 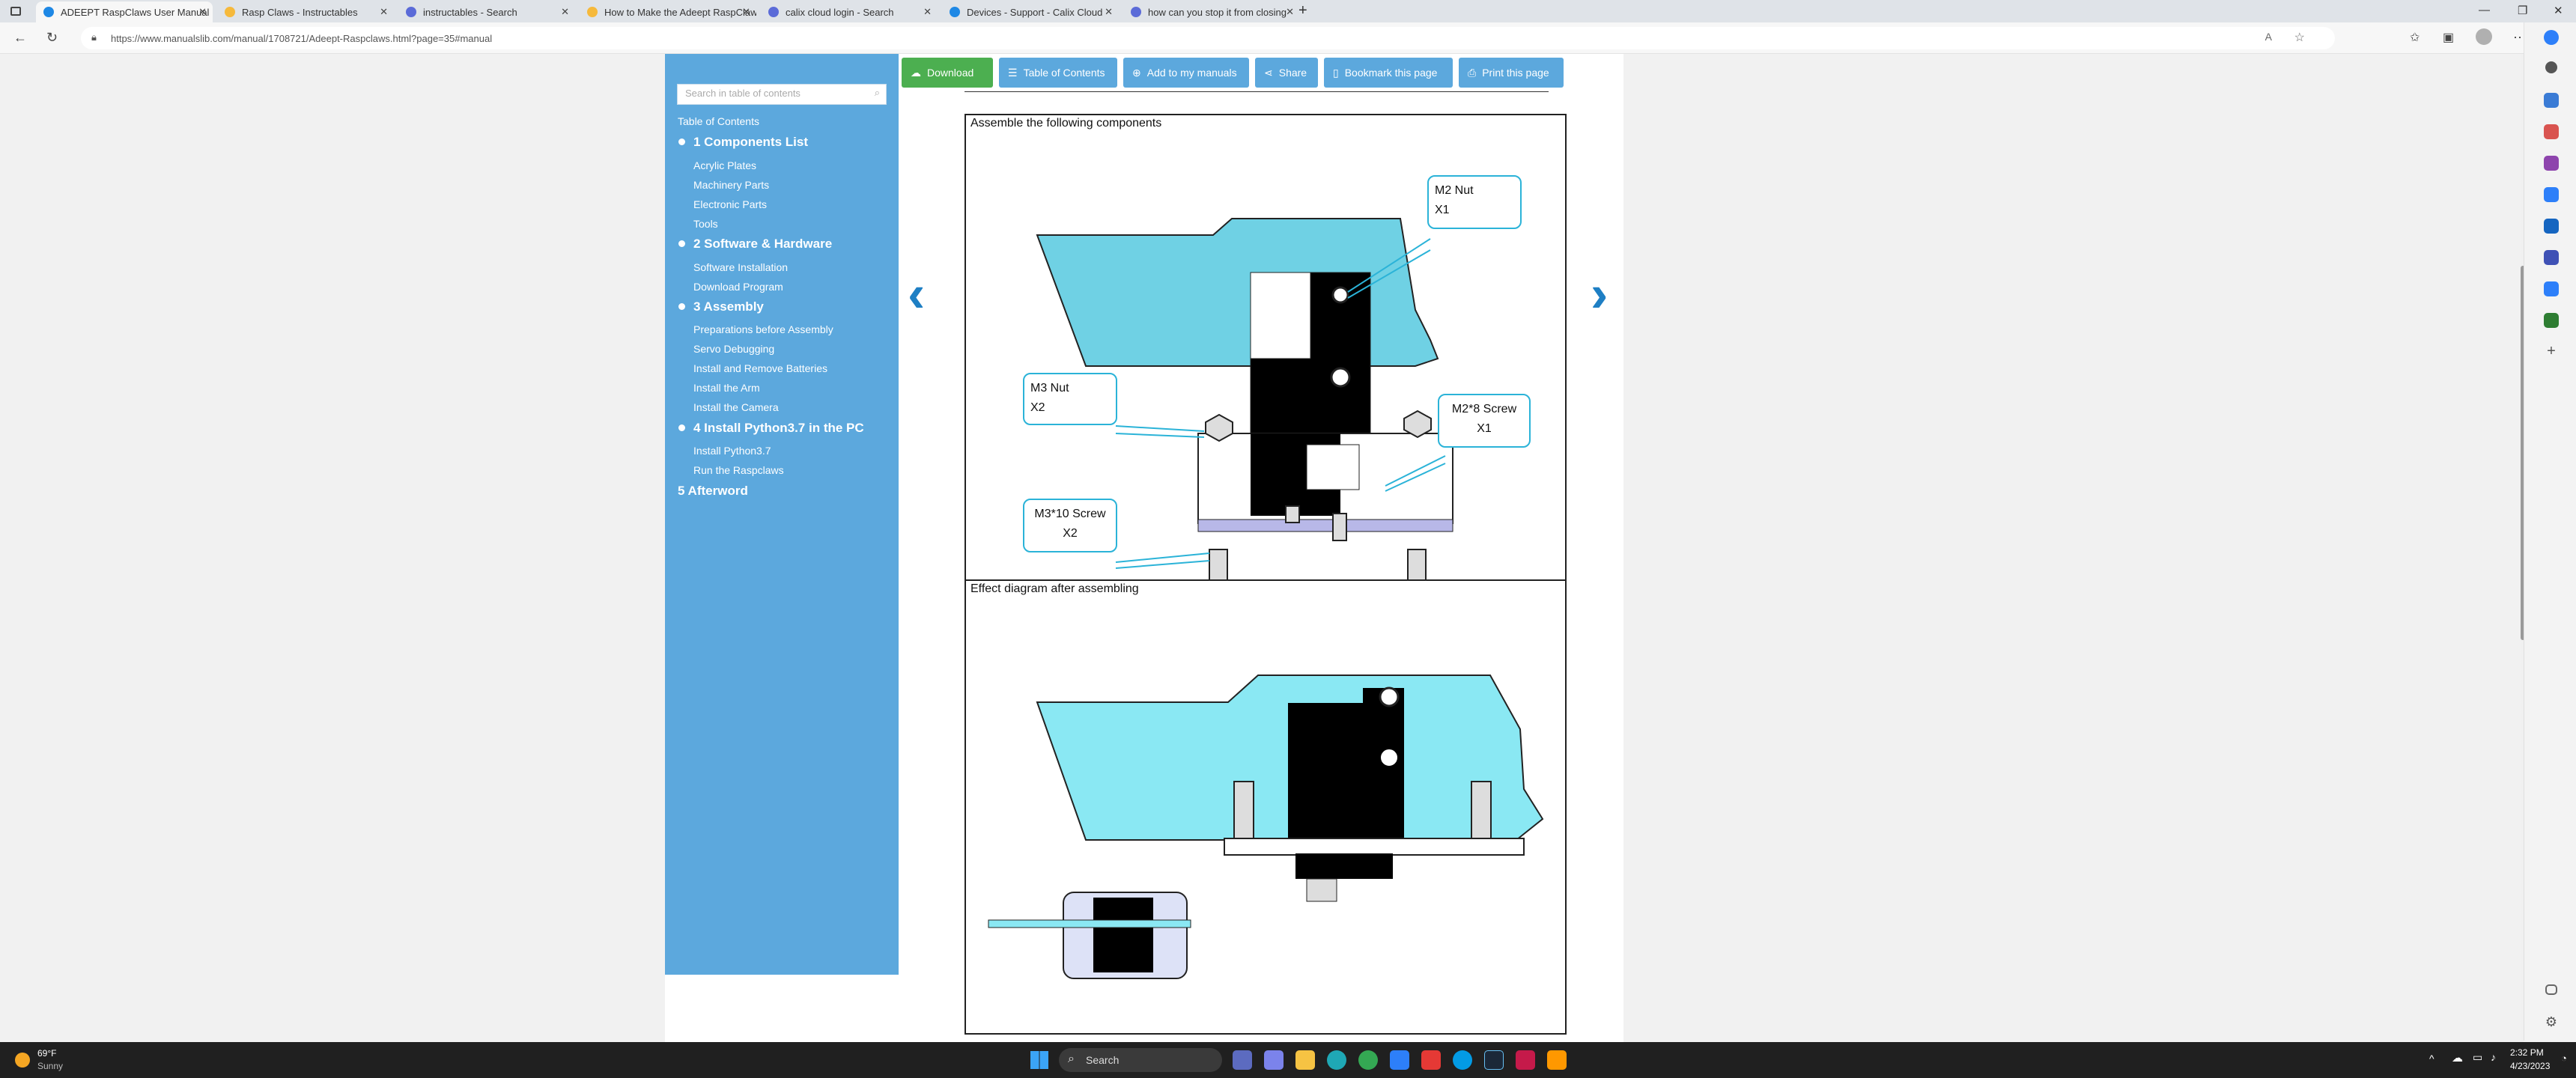 I want to click on tab-0: ADEEPT RaspClaws User Manual ✕, so click(x=124, y=11).